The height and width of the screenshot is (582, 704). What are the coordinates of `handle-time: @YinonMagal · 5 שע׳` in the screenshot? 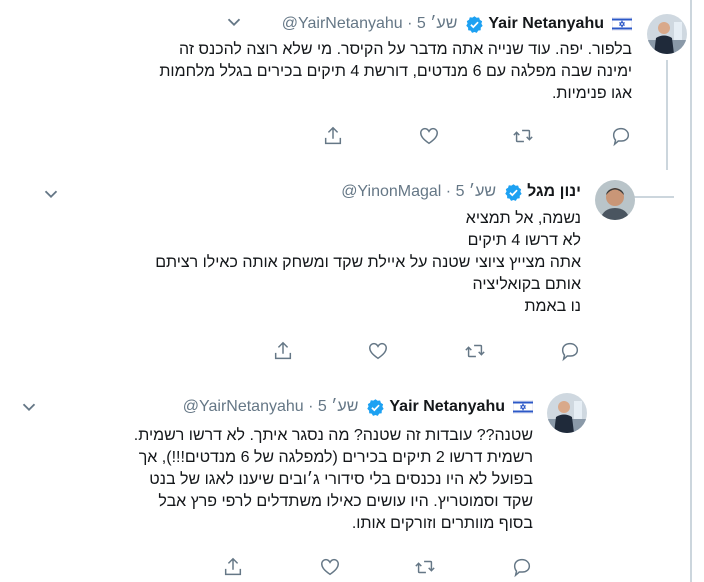 It's located at (419, 191).